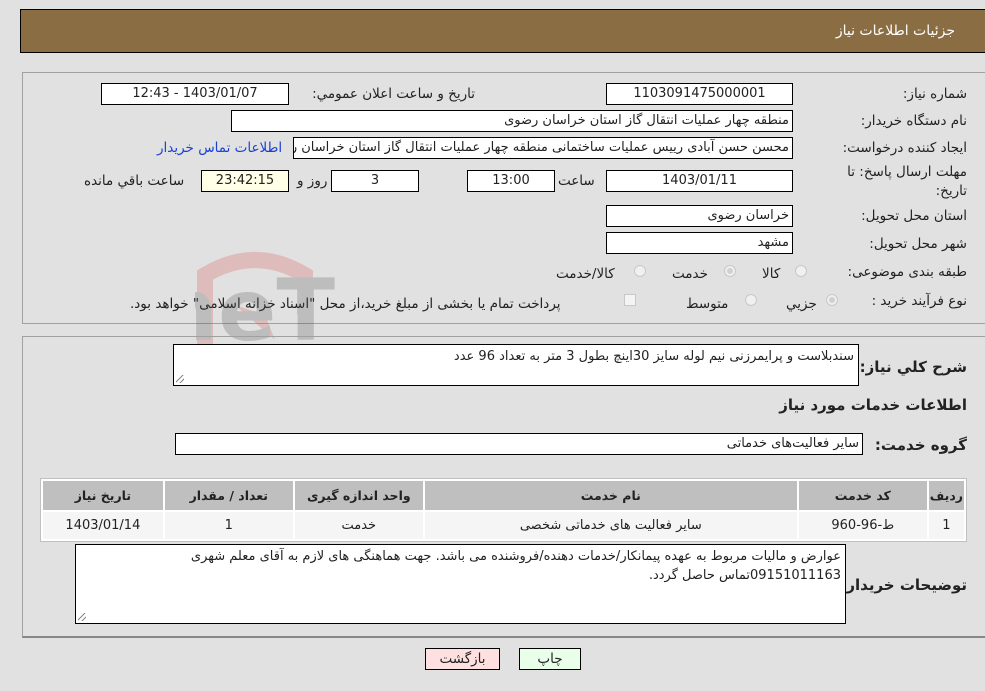 Image resolution: width=985 pixels, height=691 pixels. I want to click on category-radio-goods, so click(801, 271).